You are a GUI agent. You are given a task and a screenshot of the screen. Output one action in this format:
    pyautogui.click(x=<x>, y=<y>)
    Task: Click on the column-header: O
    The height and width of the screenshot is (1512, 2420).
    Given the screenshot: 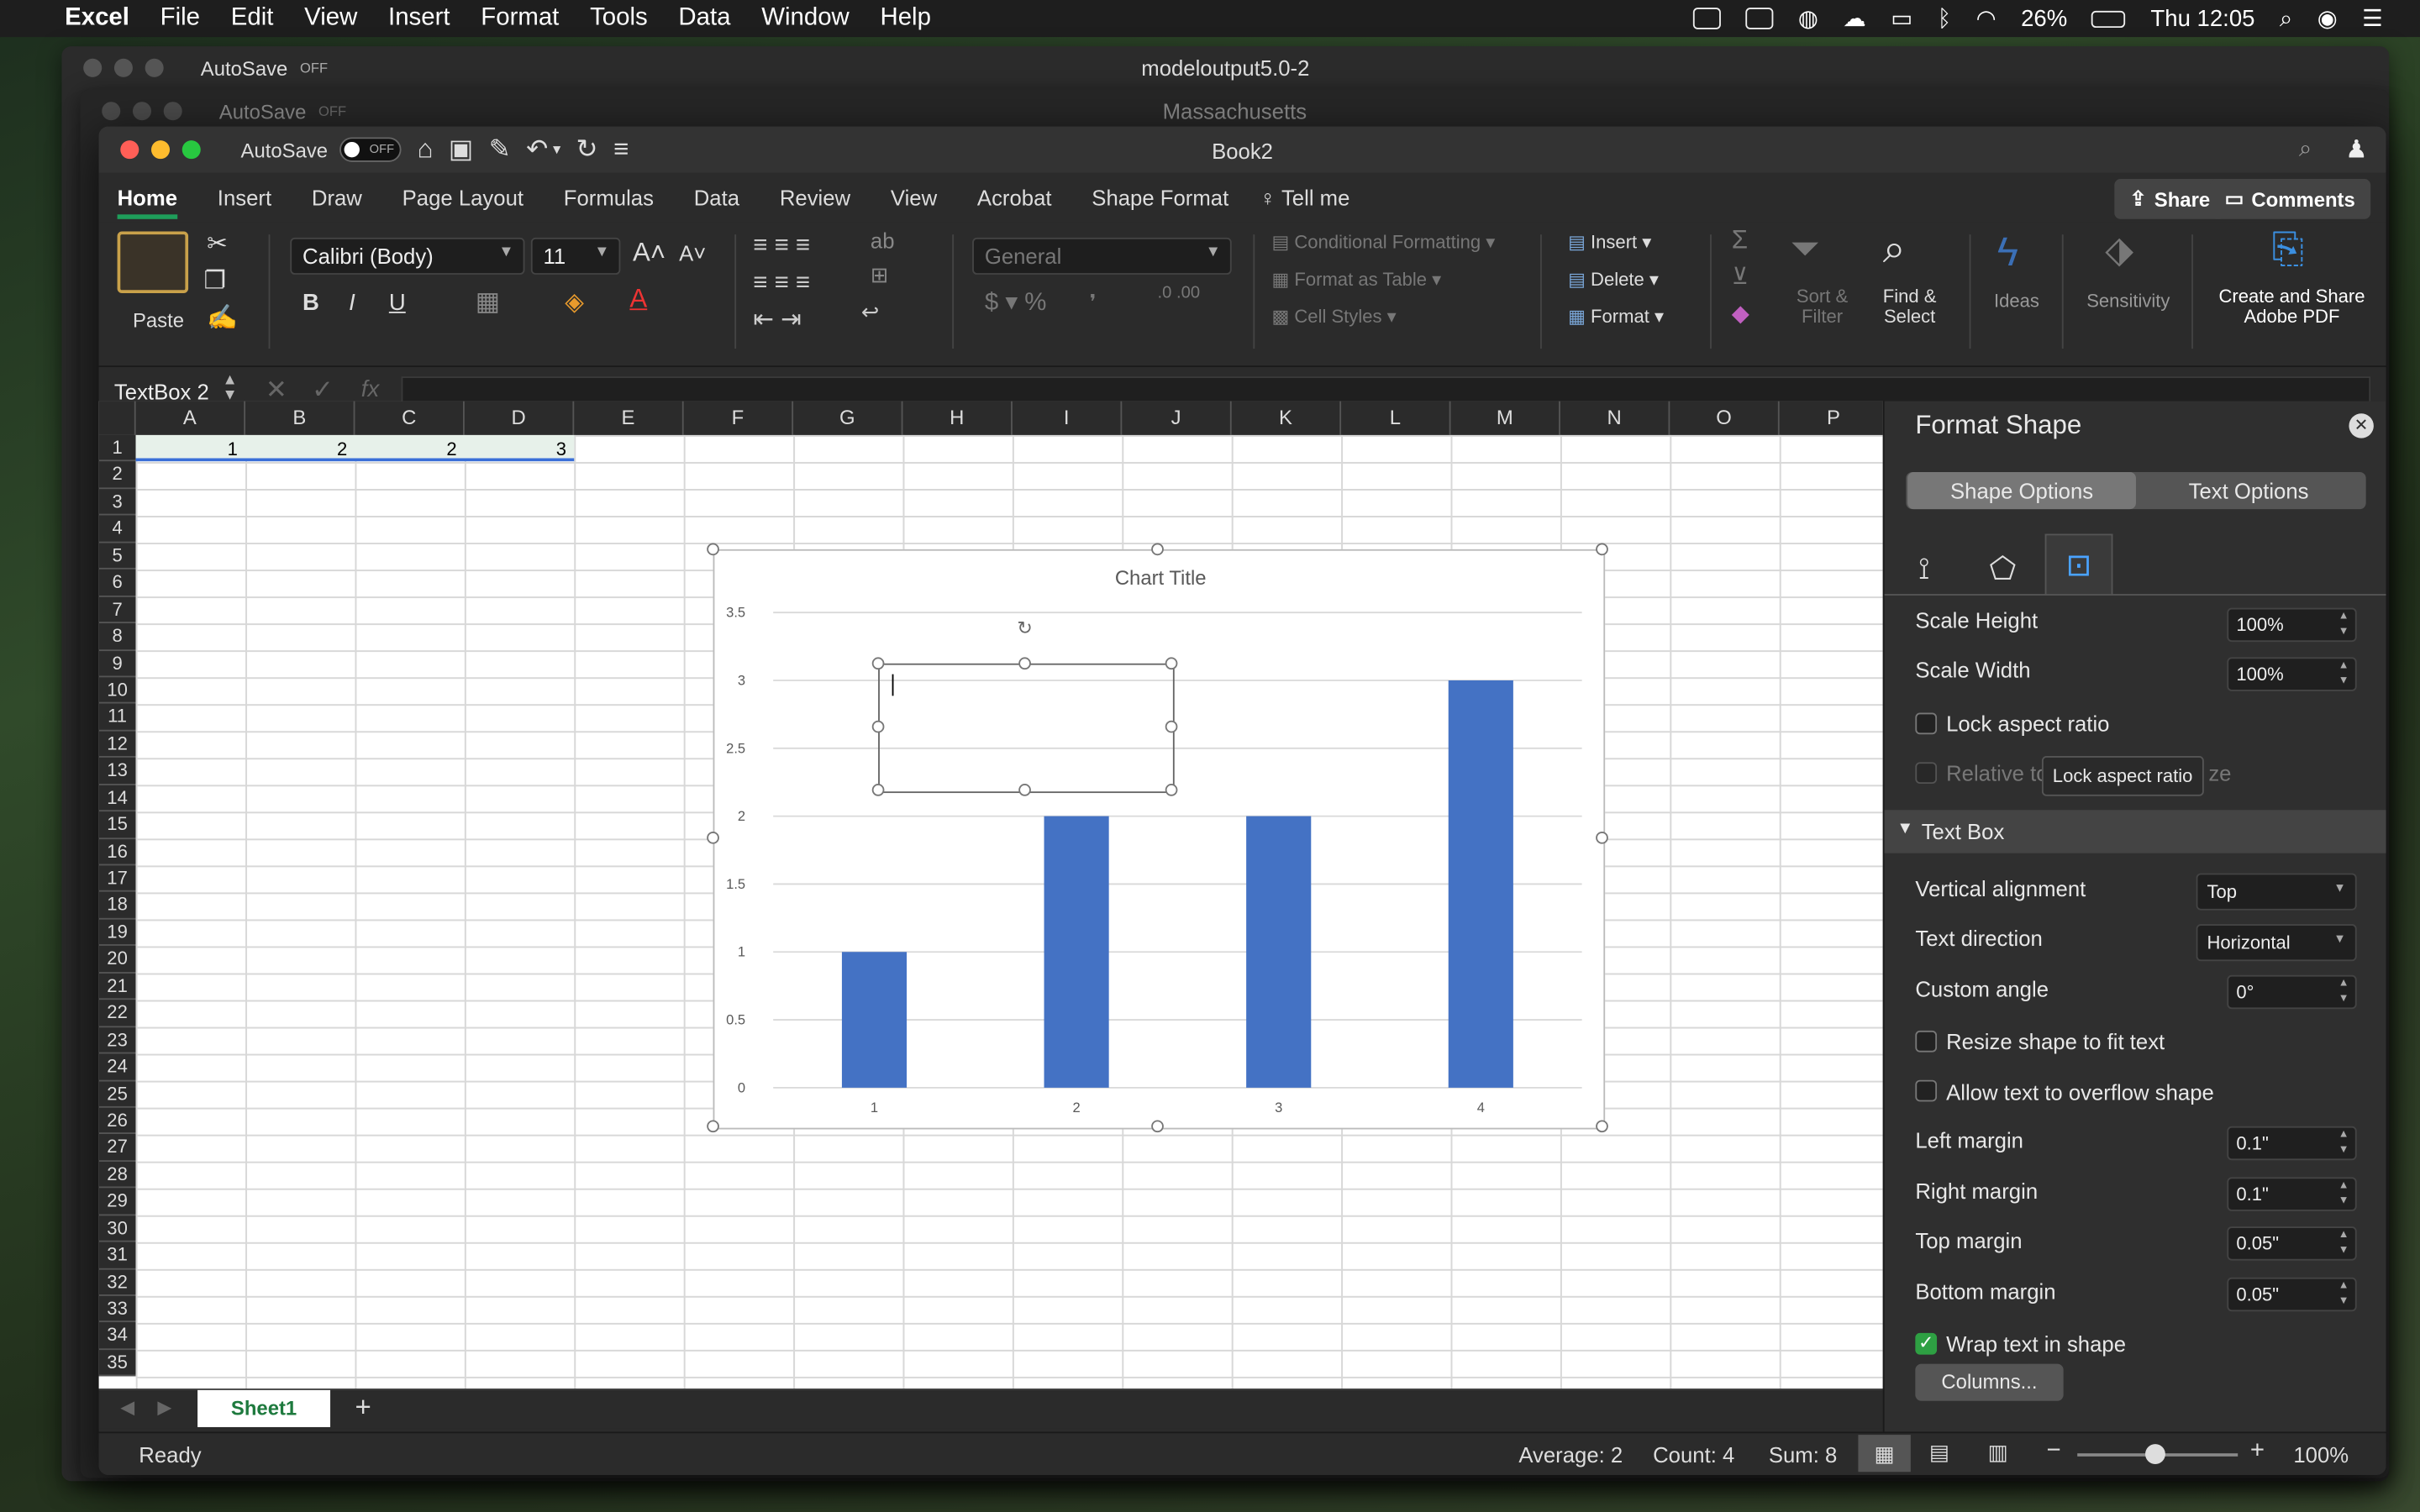 What is the action you would take?
    pyautogui.click(x=1725, y=418)
    